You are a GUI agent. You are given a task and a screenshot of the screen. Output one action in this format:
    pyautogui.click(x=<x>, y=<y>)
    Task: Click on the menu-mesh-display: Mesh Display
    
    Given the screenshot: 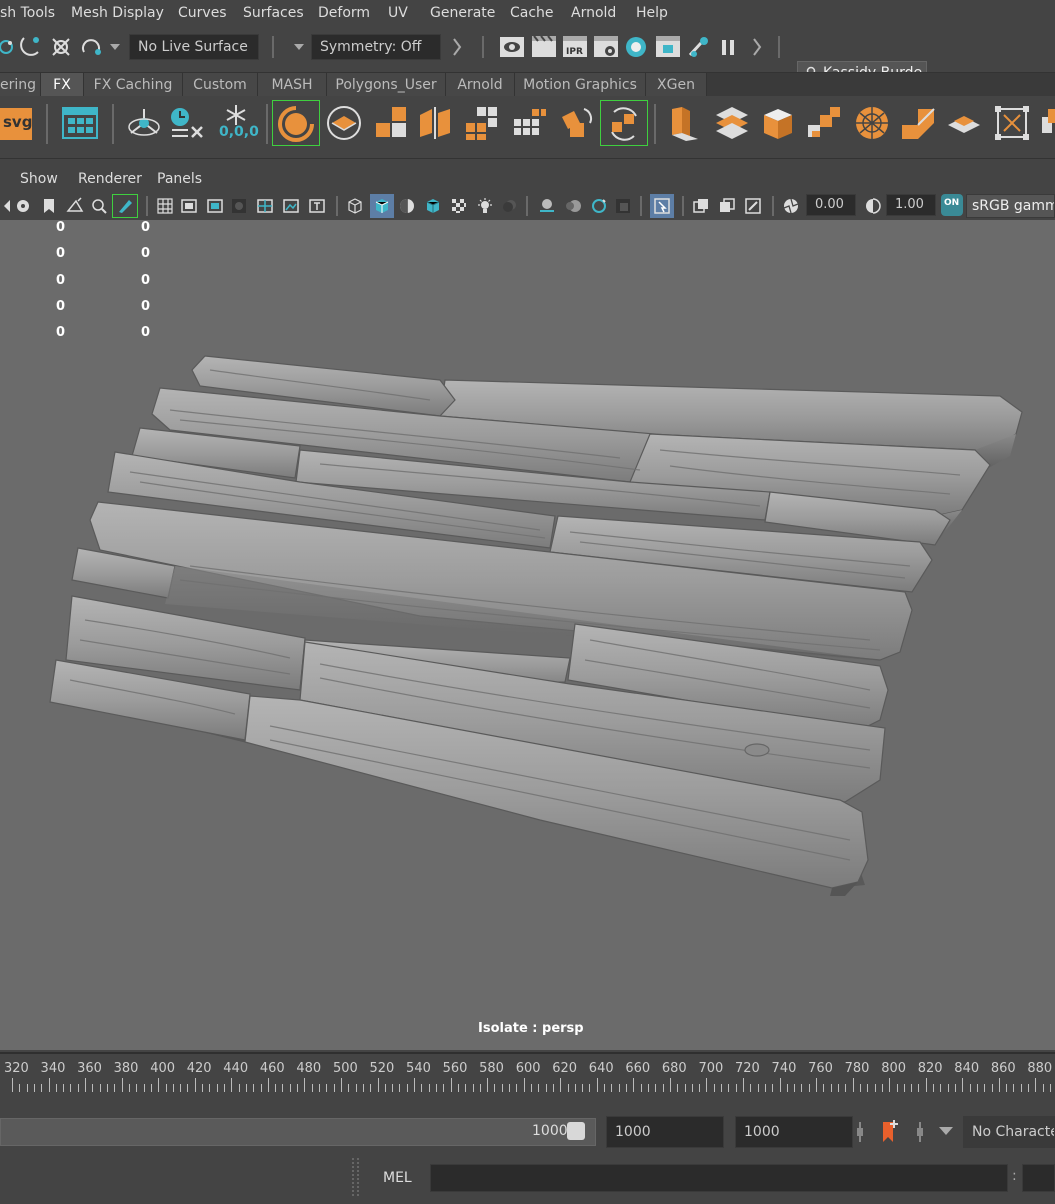 What is the action you would take?
    pyautogui.click(x=117, y=13)
    